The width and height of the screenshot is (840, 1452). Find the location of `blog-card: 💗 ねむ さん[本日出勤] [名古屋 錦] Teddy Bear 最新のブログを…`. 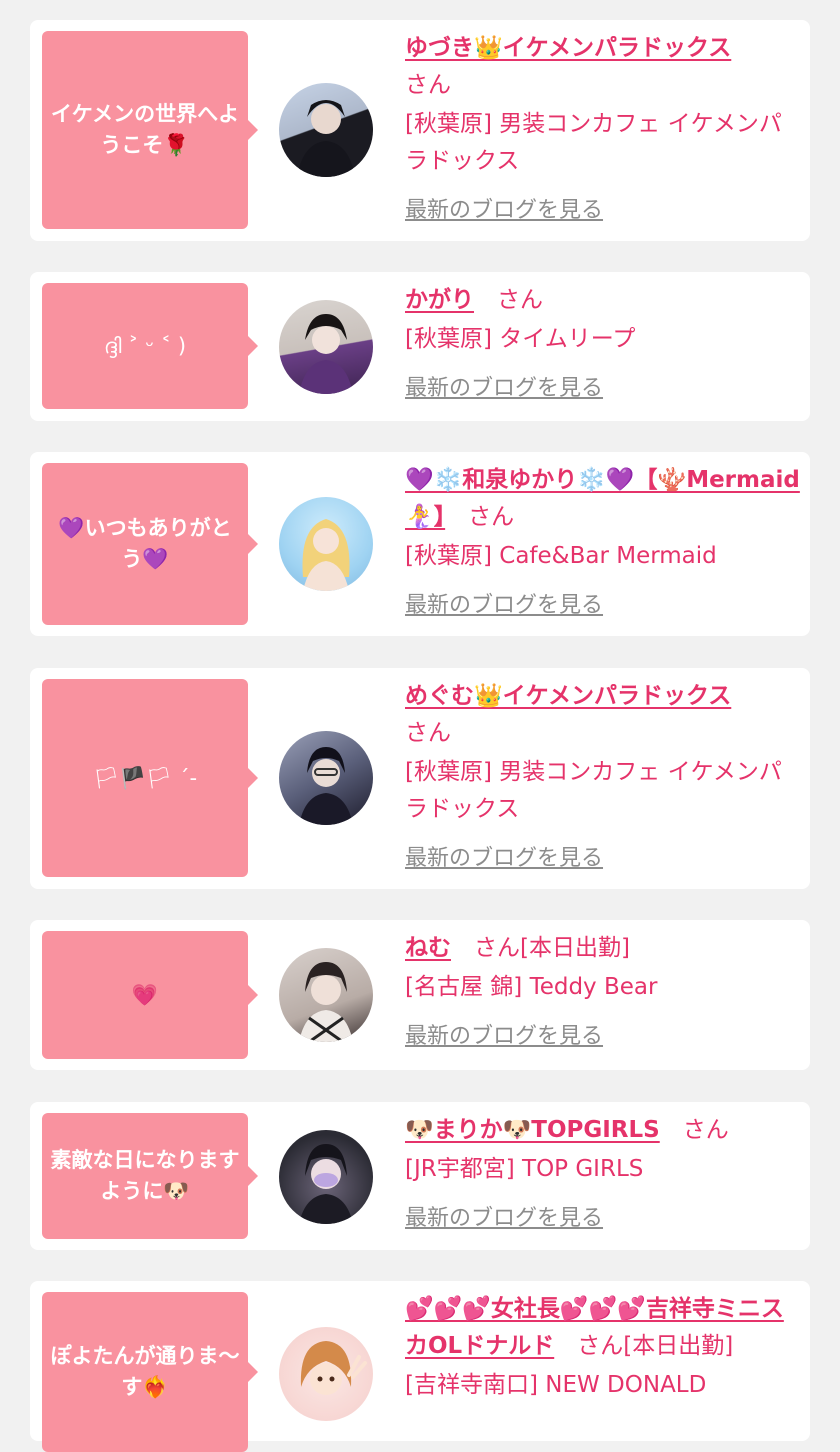

blog-card: 💗 ねむ さん[本日出勤] [名古屋 錦] Teddy Bear 最新のブログを… is located at coordinates (420, 995).